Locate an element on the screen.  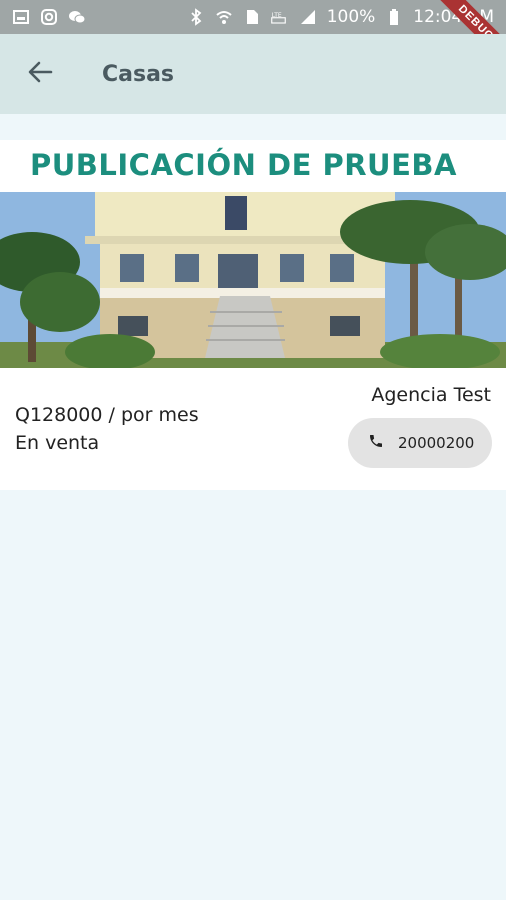
status-right: LTE 100% 12:04 AM is located at coordinates (340, 17).